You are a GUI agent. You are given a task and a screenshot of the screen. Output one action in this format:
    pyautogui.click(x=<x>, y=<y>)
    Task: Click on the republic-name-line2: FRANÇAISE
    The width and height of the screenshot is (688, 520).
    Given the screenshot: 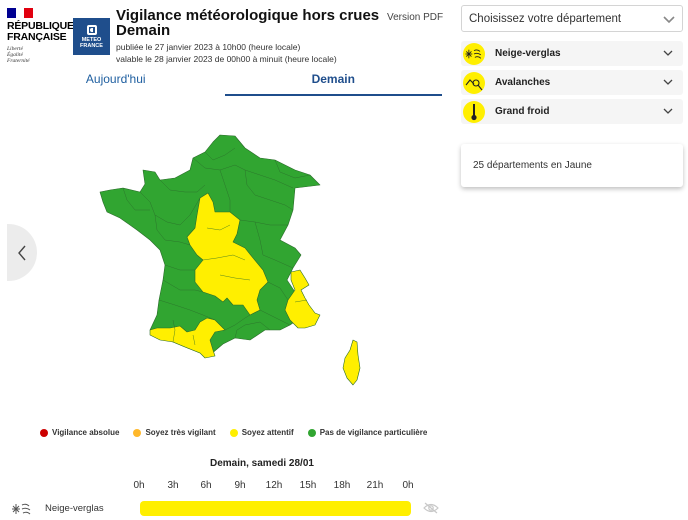 What is the action you would take?
    pyautogui.click(x=37, y=37)
    